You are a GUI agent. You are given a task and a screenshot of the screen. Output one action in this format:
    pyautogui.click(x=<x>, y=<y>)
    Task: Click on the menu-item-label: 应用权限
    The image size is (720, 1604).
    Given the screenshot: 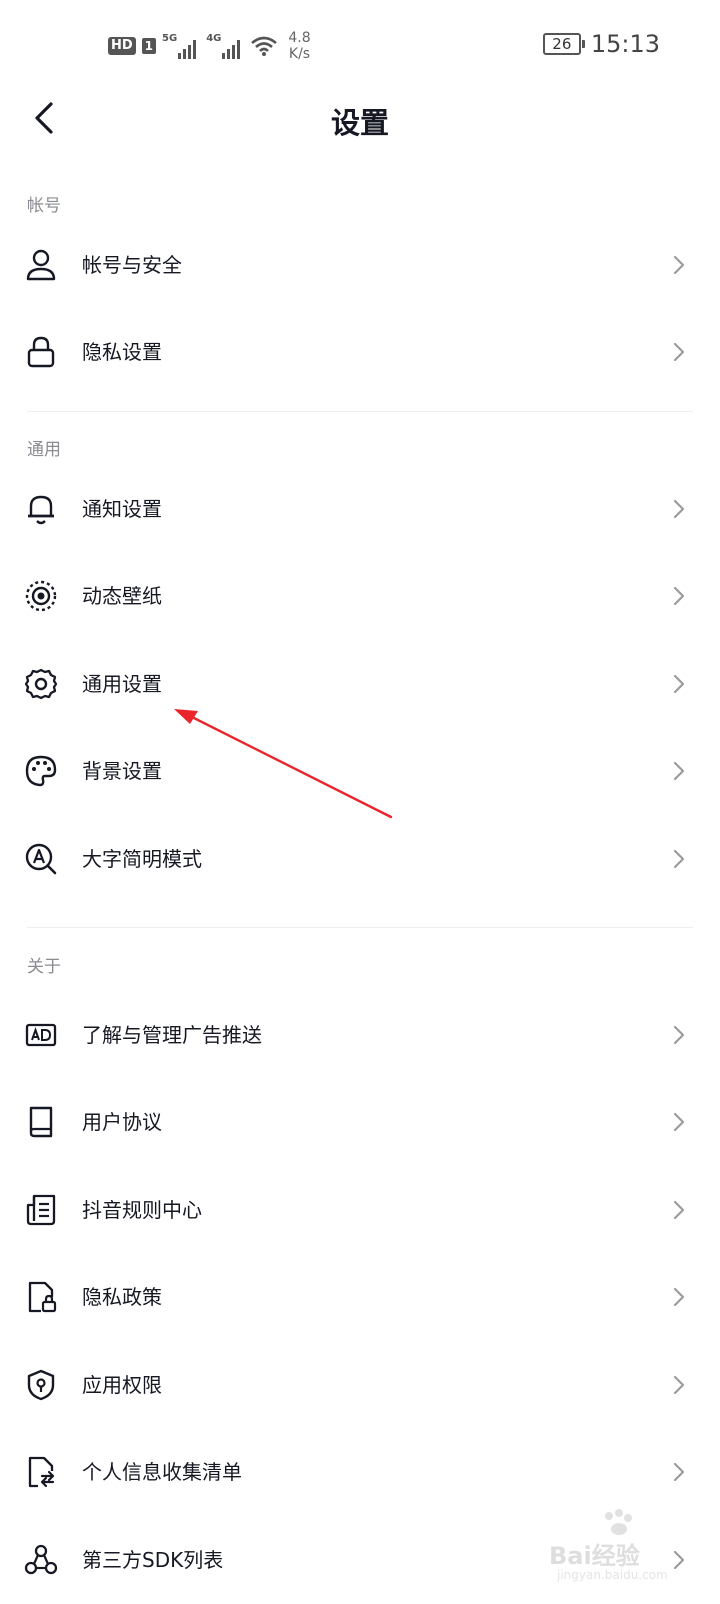 What is the action you would take?
    pyautogui.click(x=122, y=1385)
    